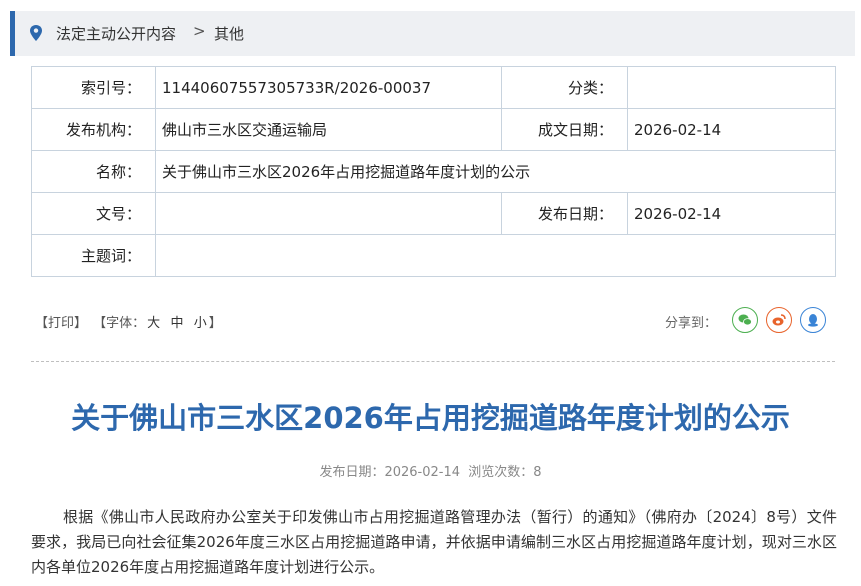 The width and height of the screenshot is (861, 586). Describe the element at coordinates (731, 213) in the screenshot. I see `publish-date-value: 2026-02-14` at that location.